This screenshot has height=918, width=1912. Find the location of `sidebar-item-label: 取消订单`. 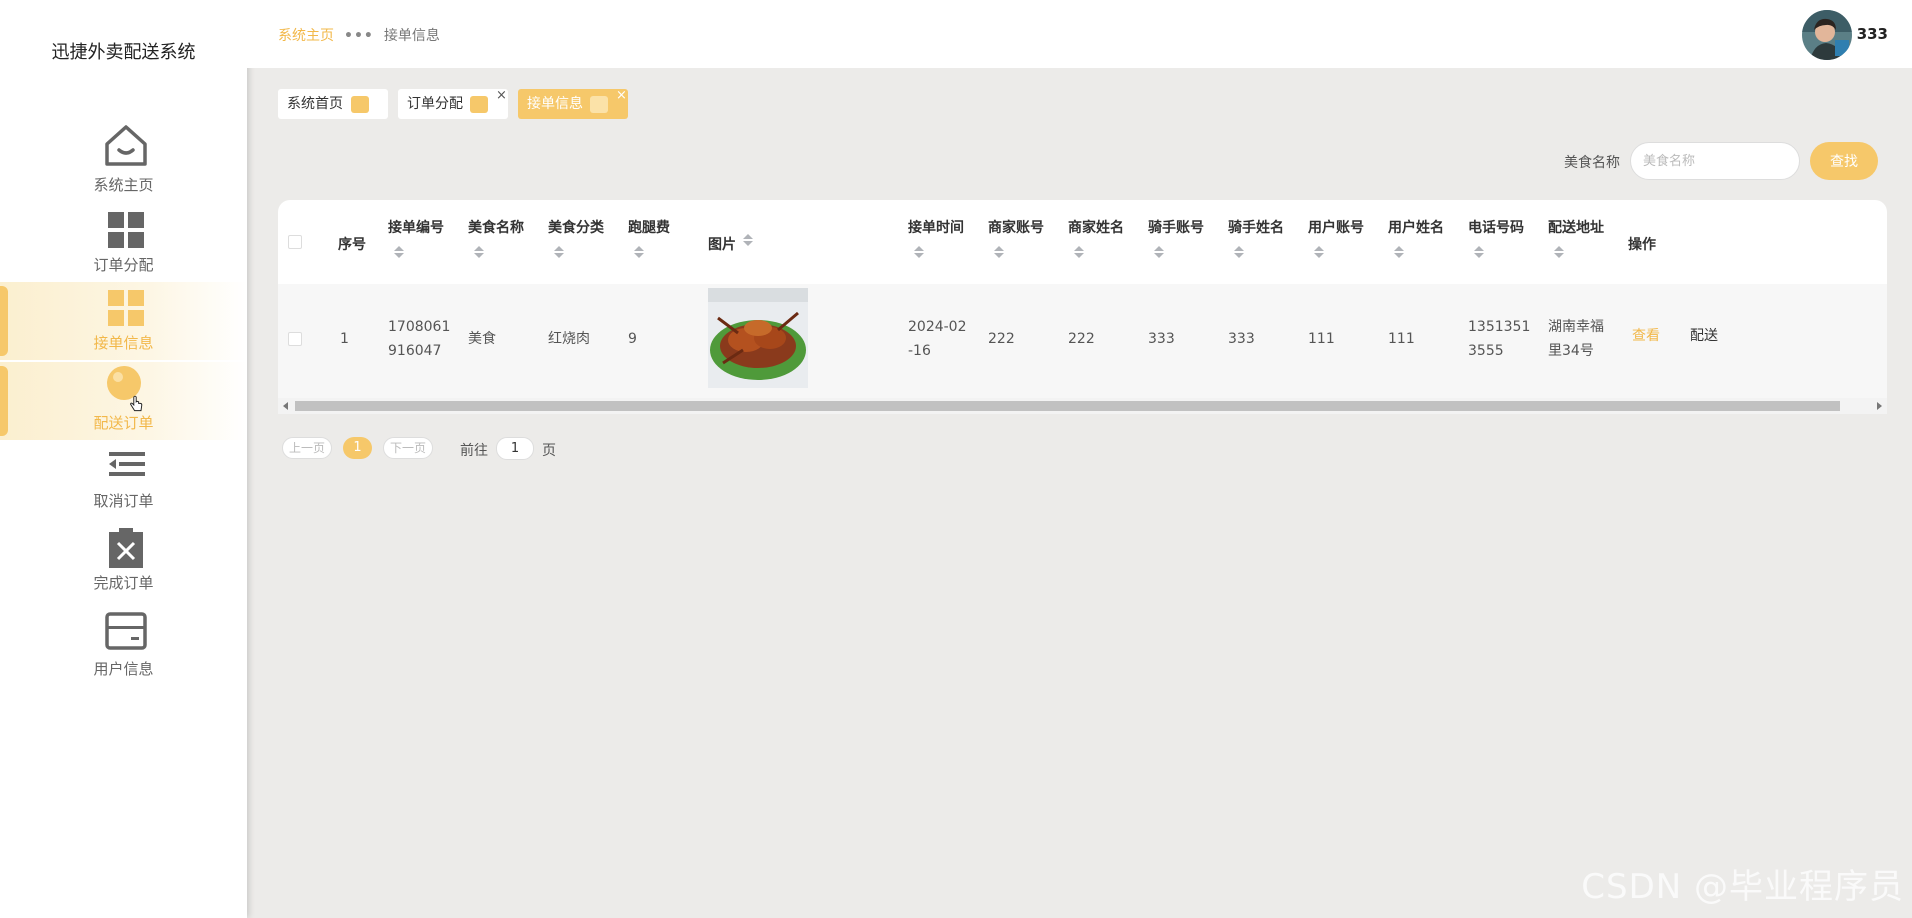

sidebar-item-label: 取消订单 is located at coordinates (123, 501).